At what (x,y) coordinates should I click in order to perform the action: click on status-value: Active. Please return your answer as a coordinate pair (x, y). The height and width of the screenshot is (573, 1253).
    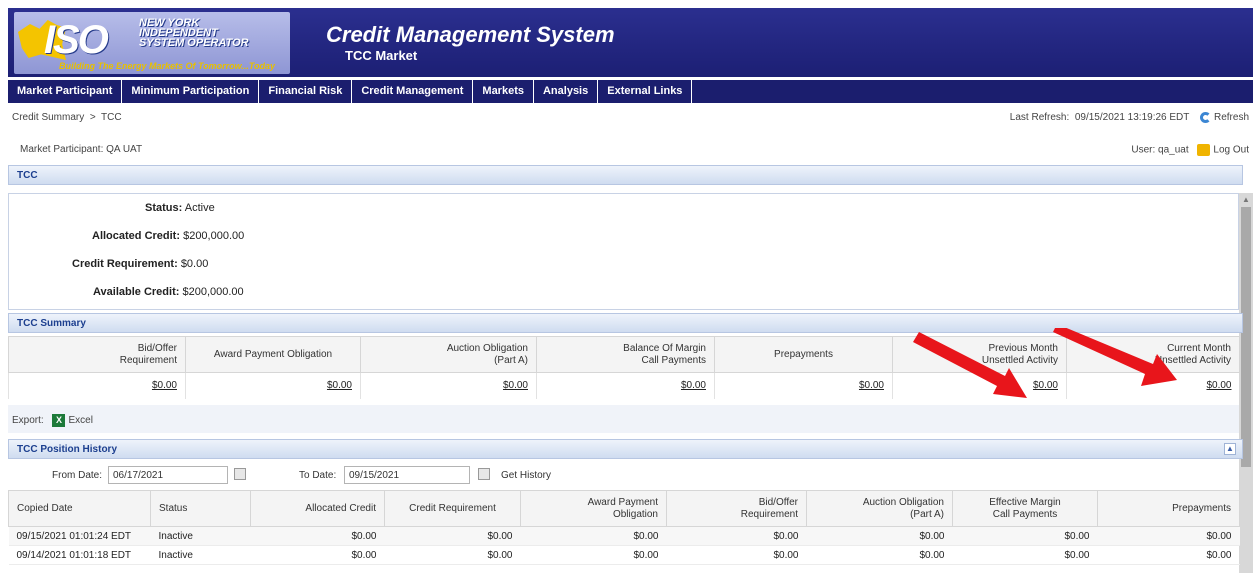
    Looking at the image, I should click on (199, 208).